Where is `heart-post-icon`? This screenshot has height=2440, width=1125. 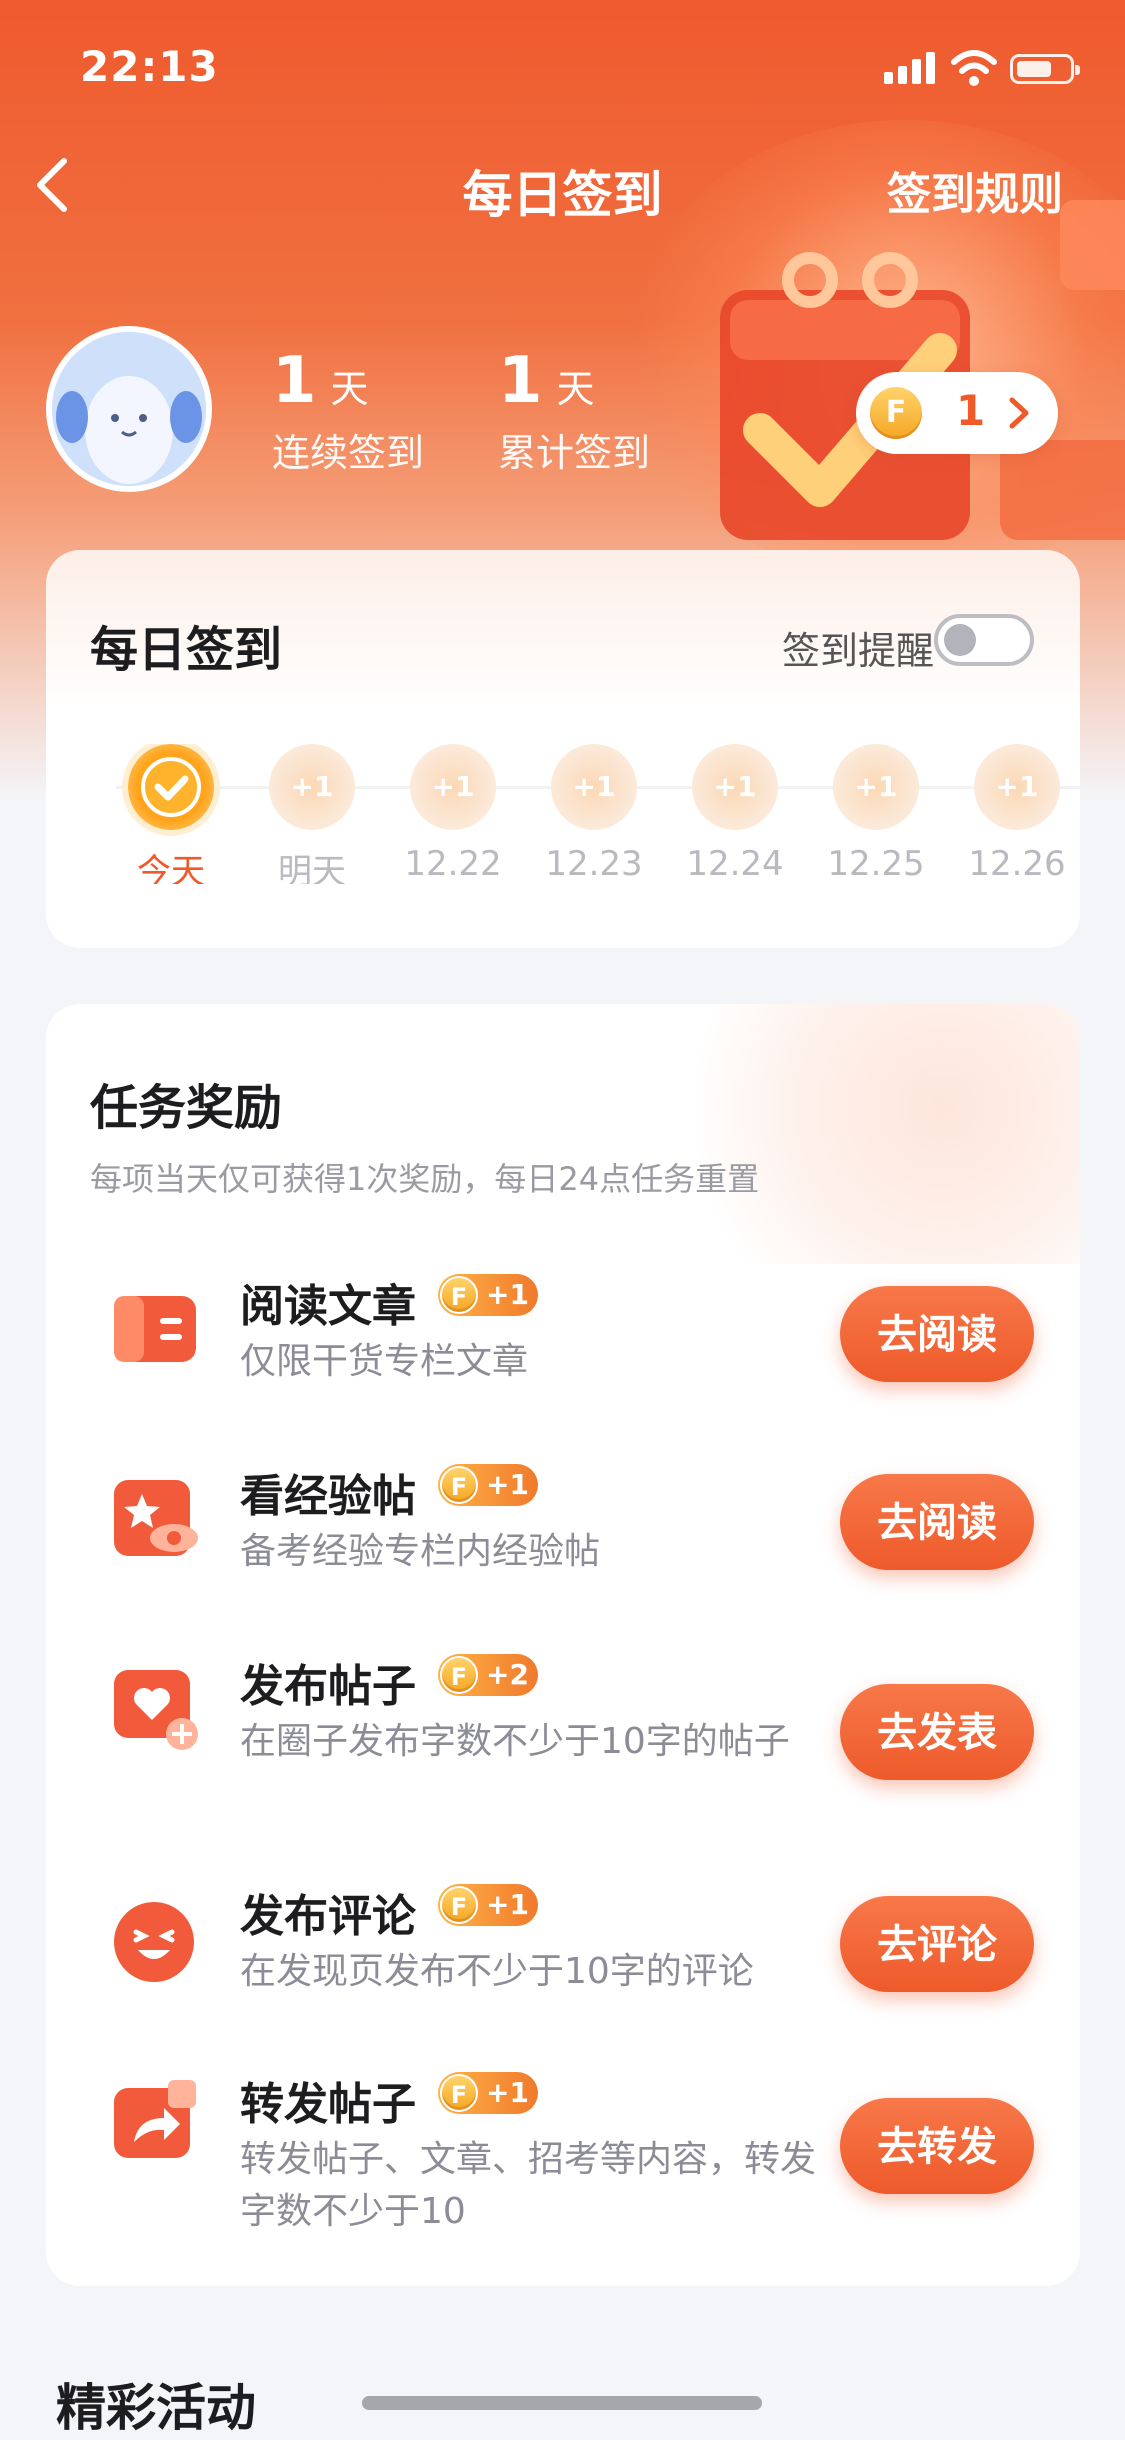
heart-post-icon is located at coordinates (156, 1710).